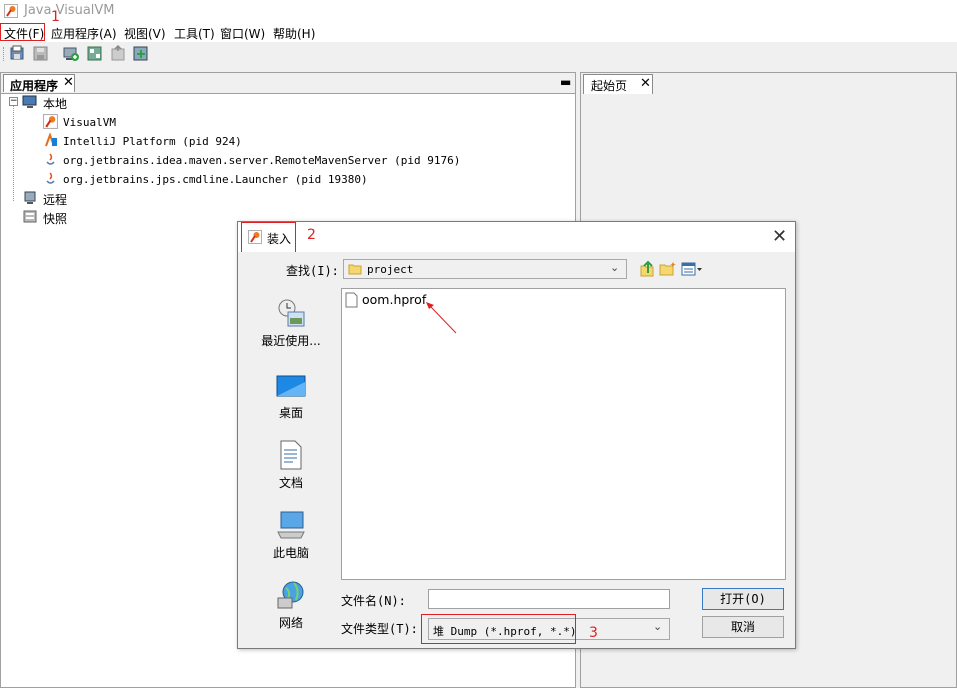  What do you see at coordinates (89, 122) in the screenshot?
I see `tree-node-visualvm: VisualVM` at bounding box center [89, 122].